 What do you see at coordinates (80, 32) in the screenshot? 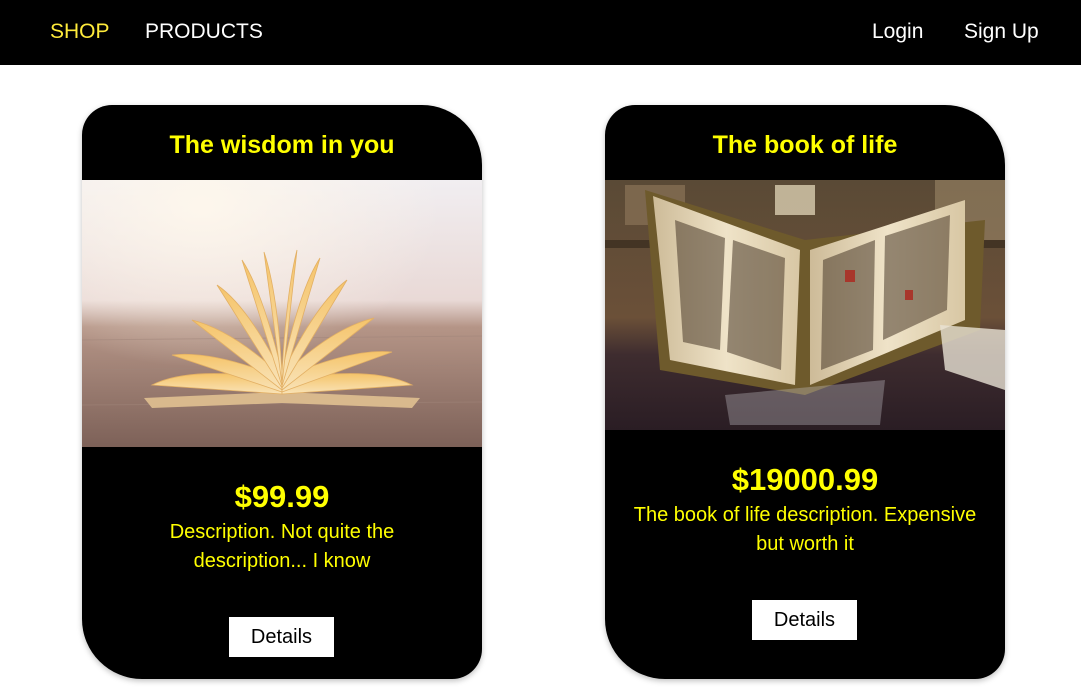
I see `nav-shop-link: SHOP` at bounding box center [80, 32].